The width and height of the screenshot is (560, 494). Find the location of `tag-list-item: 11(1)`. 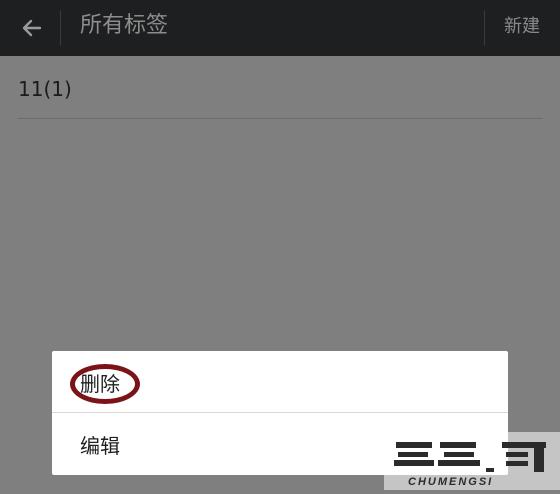

tag-list-item: 11(1) is located at coordinates (280, 96).